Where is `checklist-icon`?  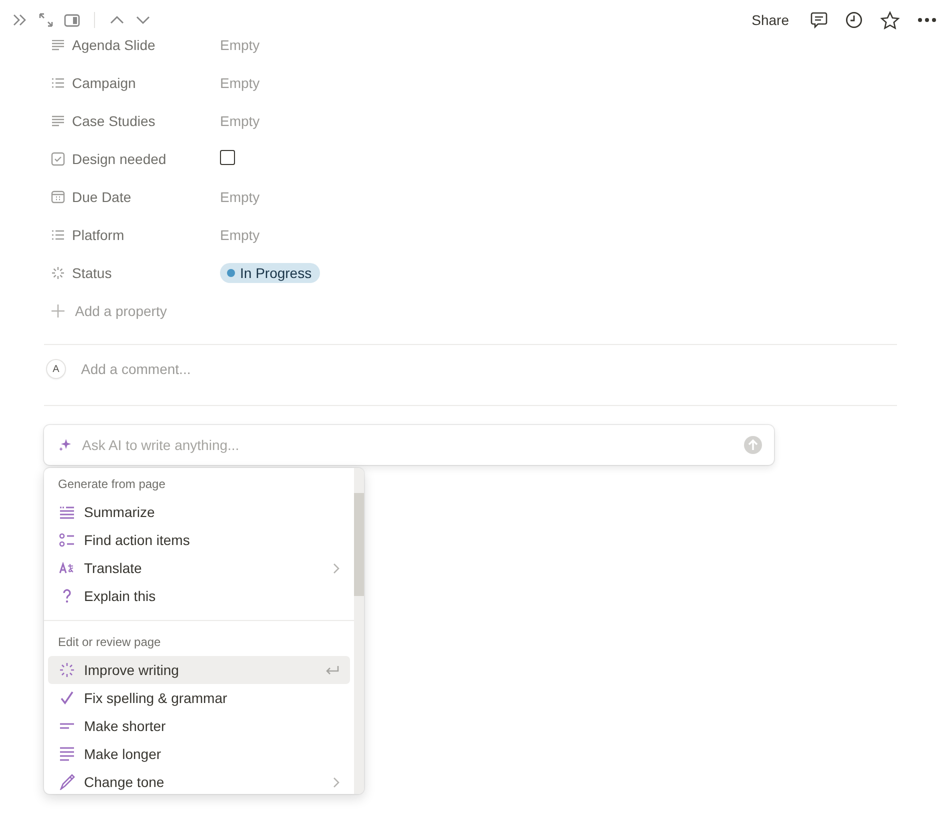 checklist-icon is located at coordinates (67, 540).